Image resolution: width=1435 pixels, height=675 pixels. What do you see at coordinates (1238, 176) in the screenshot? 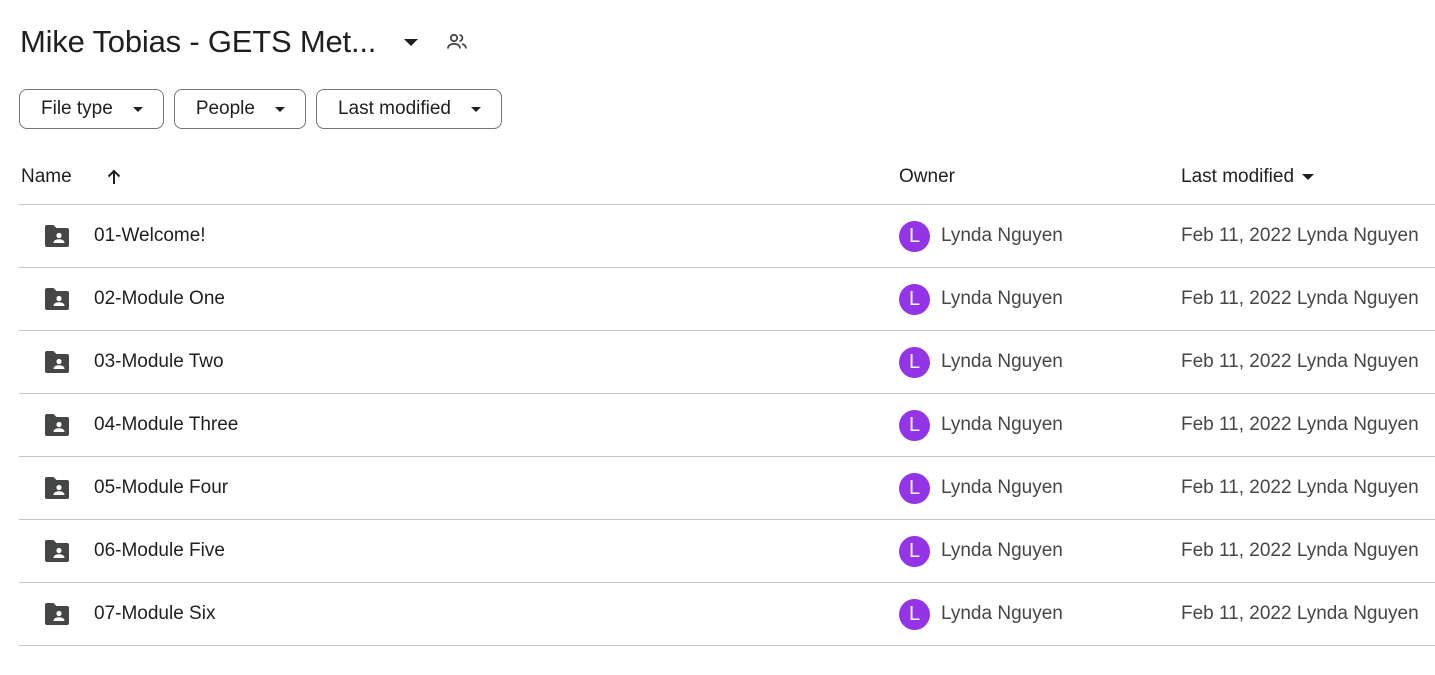
I see `last-modified-column-label: Last modified` at bounding box center [1238, 176].